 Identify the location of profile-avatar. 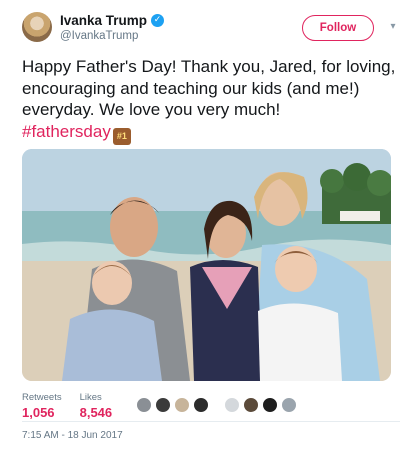
(37, 27).